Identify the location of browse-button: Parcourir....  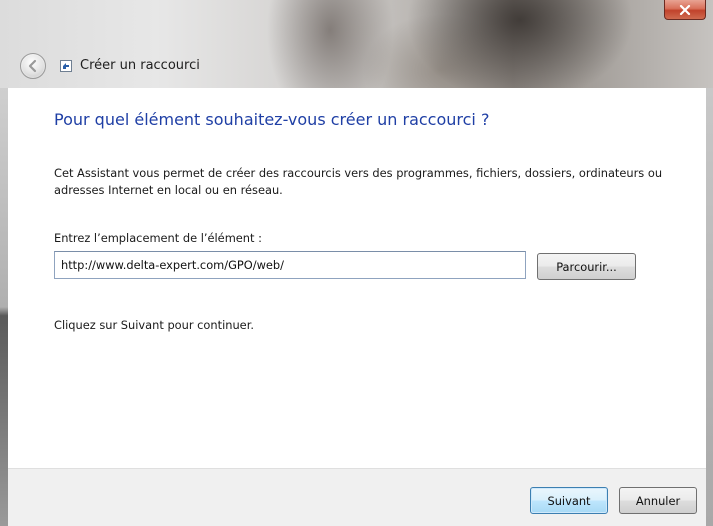
(586, 266).